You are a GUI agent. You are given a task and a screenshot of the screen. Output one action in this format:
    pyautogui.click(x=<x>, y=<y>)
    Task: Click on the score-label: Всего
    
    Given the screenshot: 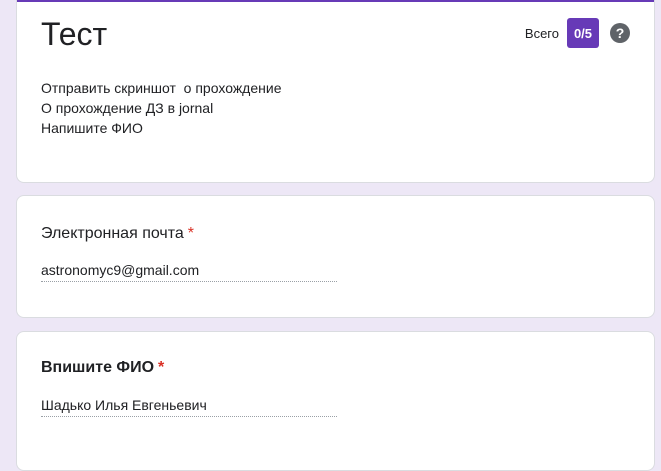 What is the action you would take?
    pyautogui.click(x=541, y=33)
    